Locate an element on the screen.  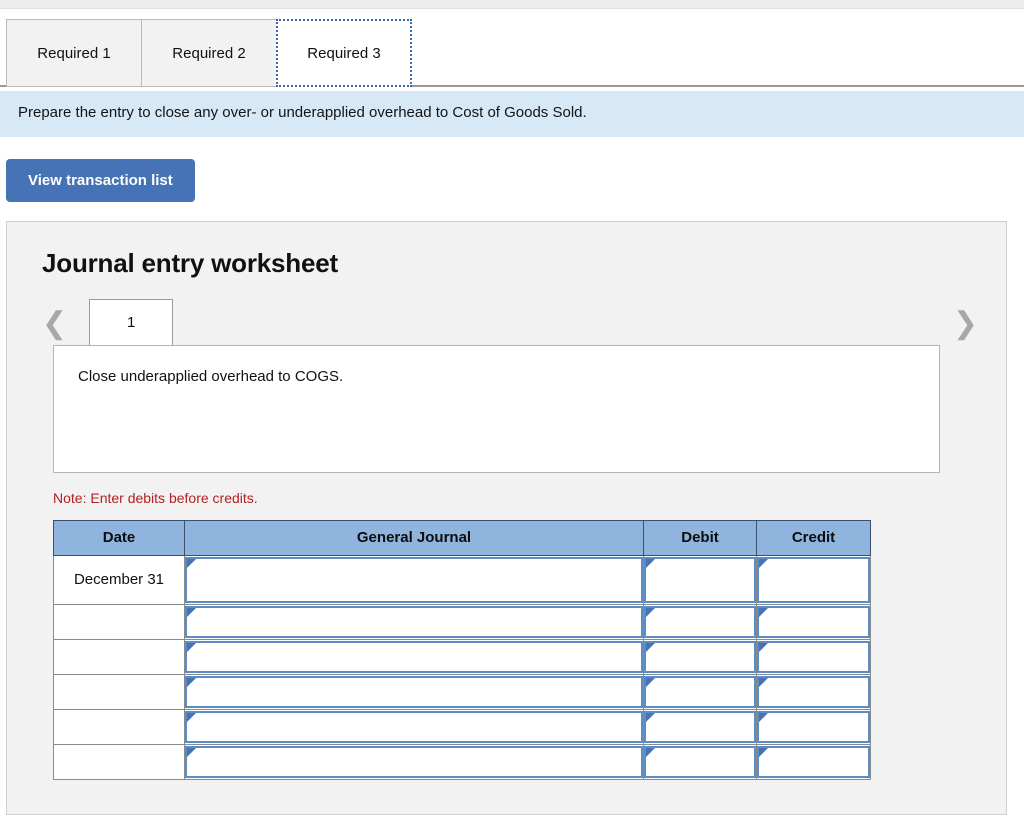
view-transaction-list-button: View transaction list is located at coordinates (100, 180).